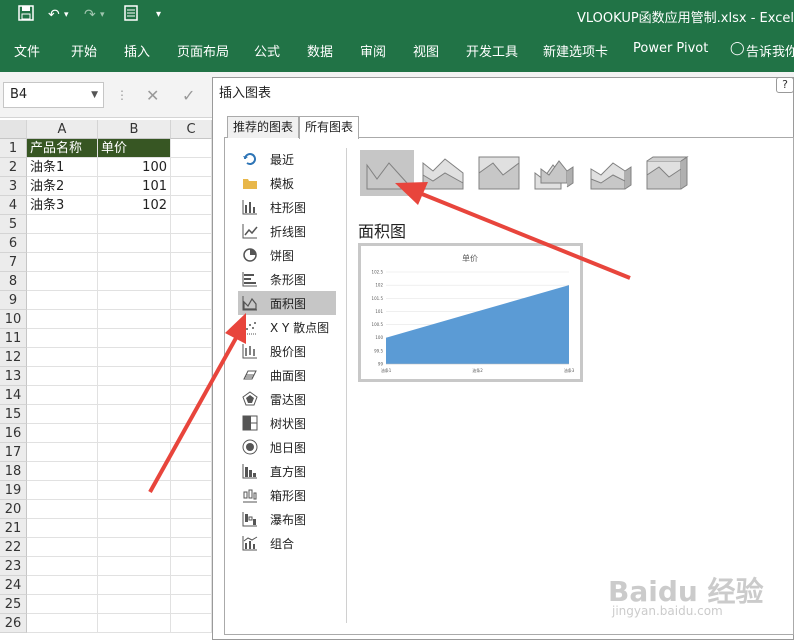  What do you see at coordinates (13, 395) in the screenshot?
I see `row-header: 14` at bounding box center [13, 395].